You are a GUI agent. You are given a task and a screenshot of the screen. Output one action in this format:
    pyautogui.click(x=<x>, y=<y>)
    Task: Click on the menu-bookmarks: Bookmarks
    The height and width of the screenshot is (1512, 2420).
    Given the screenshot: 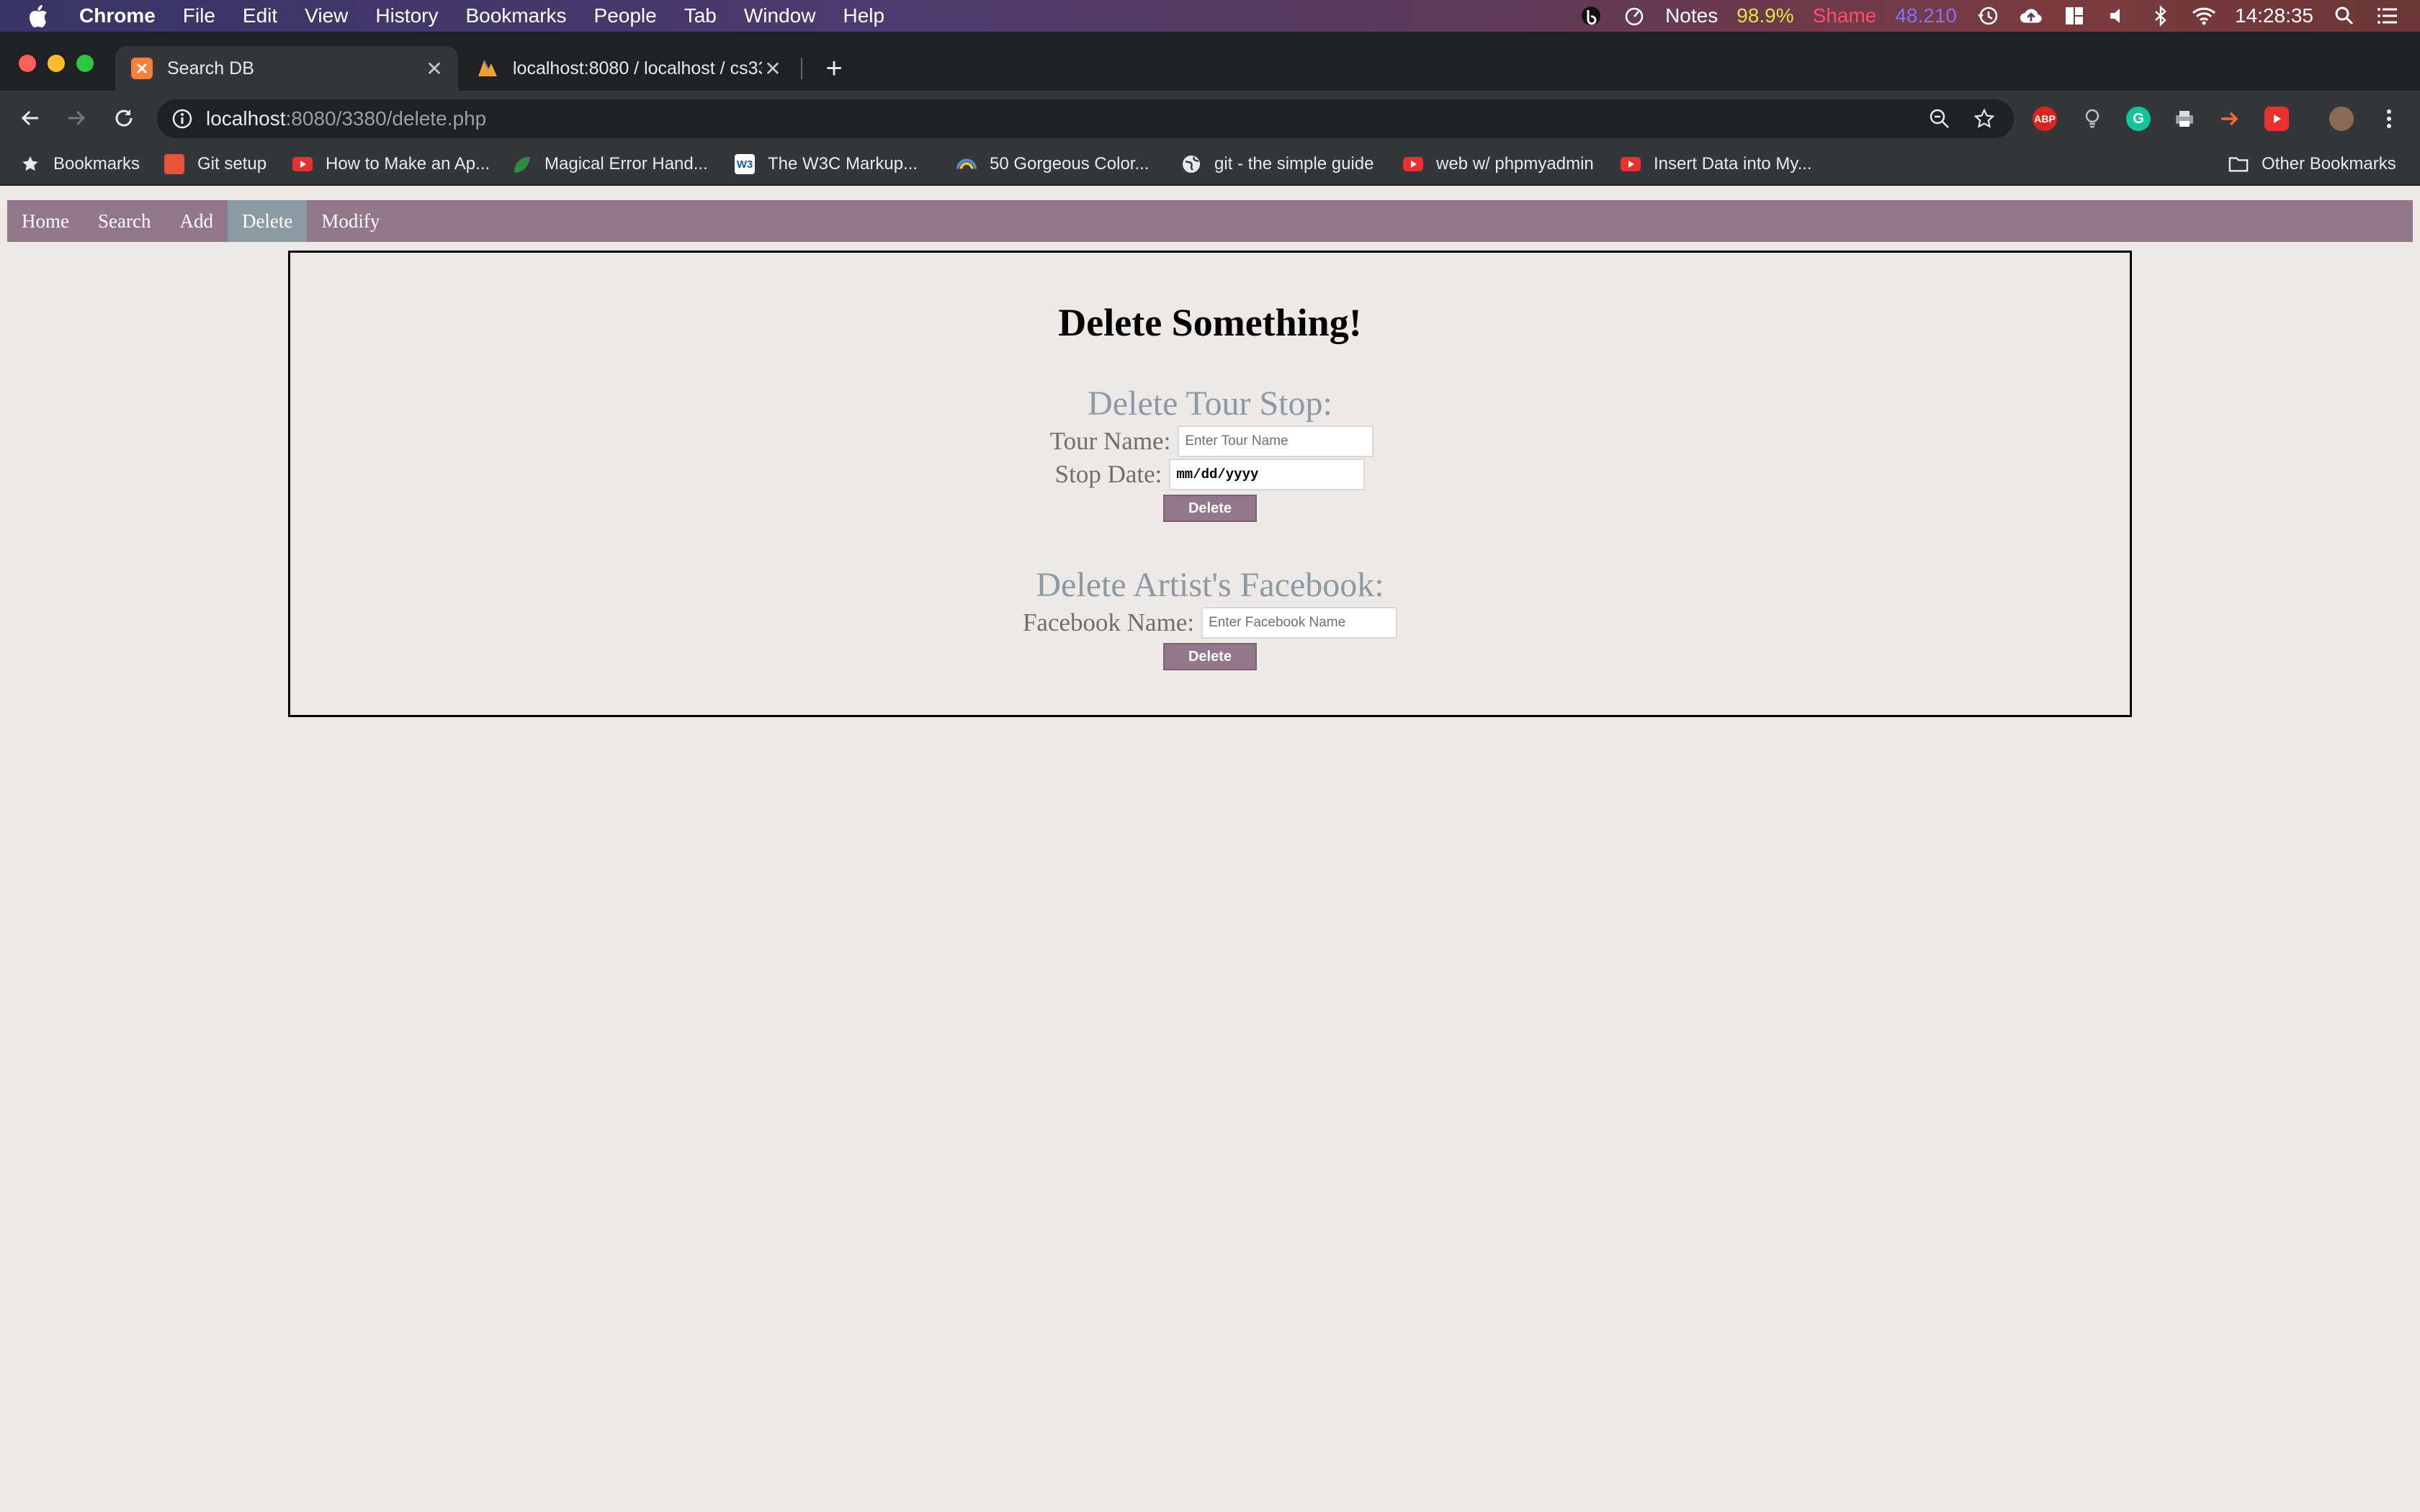 What is the action you would take?
    pyautogui.click(x=515, y=15)
    